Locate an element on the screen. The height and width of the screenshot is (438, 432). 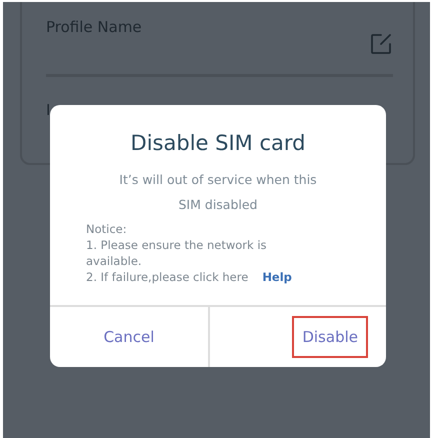
notice-item: 2. If failure,please click here is located at coordinates (167, 277).